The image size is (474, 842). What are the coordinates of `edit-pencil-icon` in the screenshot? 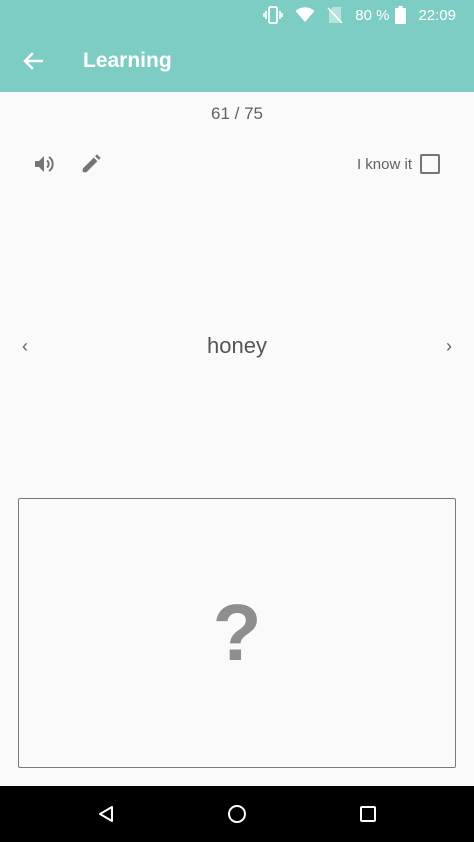 It's located at (91, 163).